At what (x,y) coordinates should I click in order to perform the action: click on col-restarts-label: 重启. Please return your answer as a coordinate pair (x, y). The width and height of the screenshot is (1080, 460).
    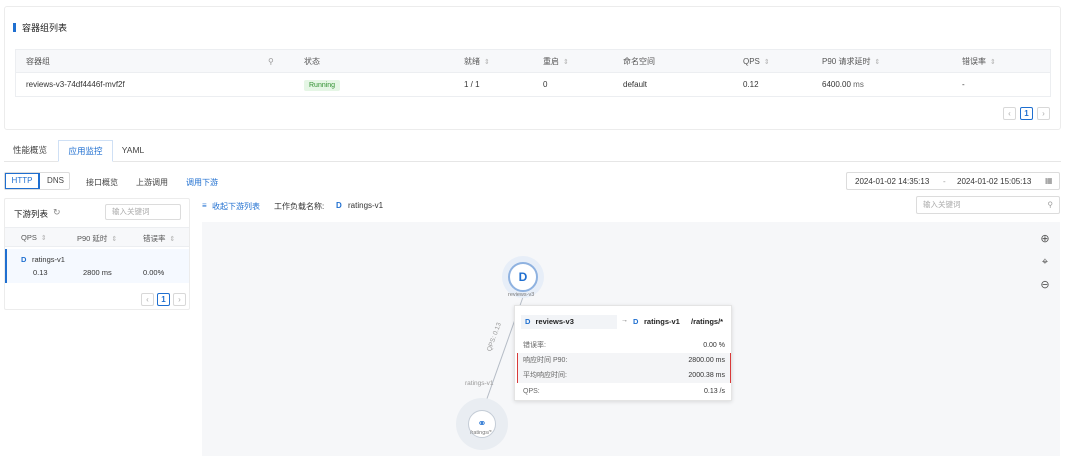
    Looking at the image, I should click on (551, 61).